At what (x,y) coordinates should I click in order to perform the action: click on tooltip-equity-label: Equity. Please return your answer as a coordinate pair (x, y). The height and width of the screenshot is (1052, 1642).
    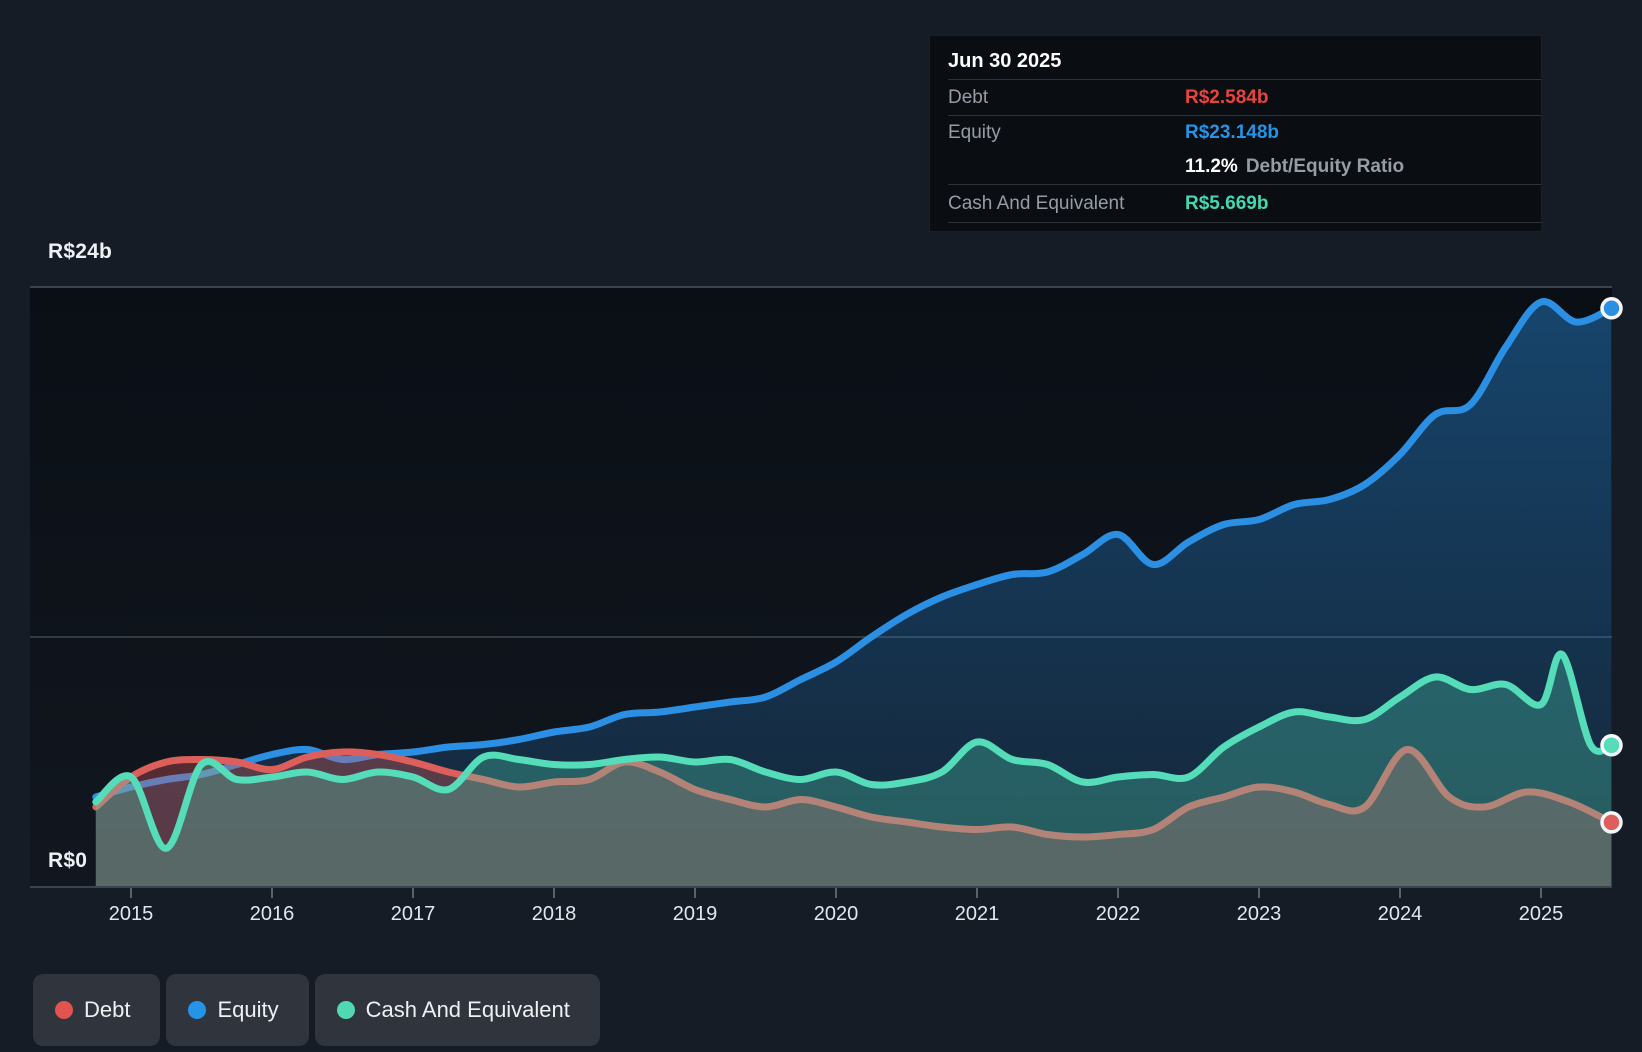
    Looking at the image, I should click on (974, 132).